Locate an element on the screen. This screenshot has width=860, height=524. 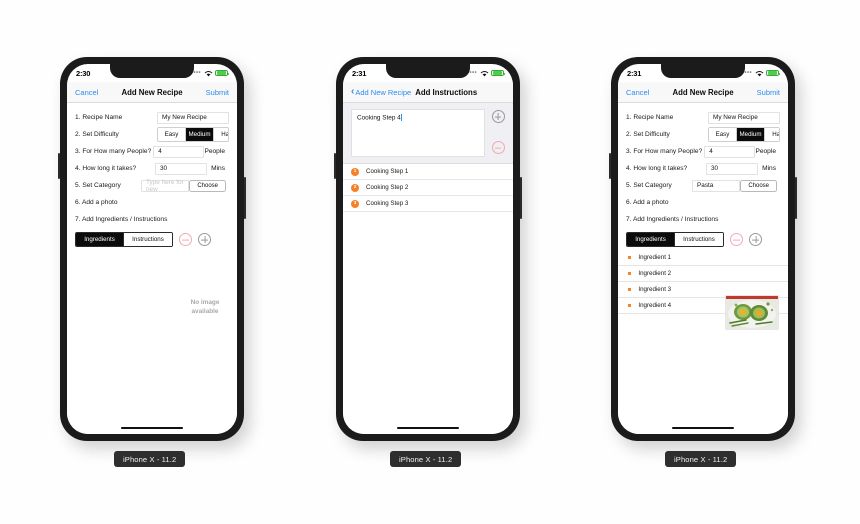
unit-people: People is located at coordinates (214, 151).